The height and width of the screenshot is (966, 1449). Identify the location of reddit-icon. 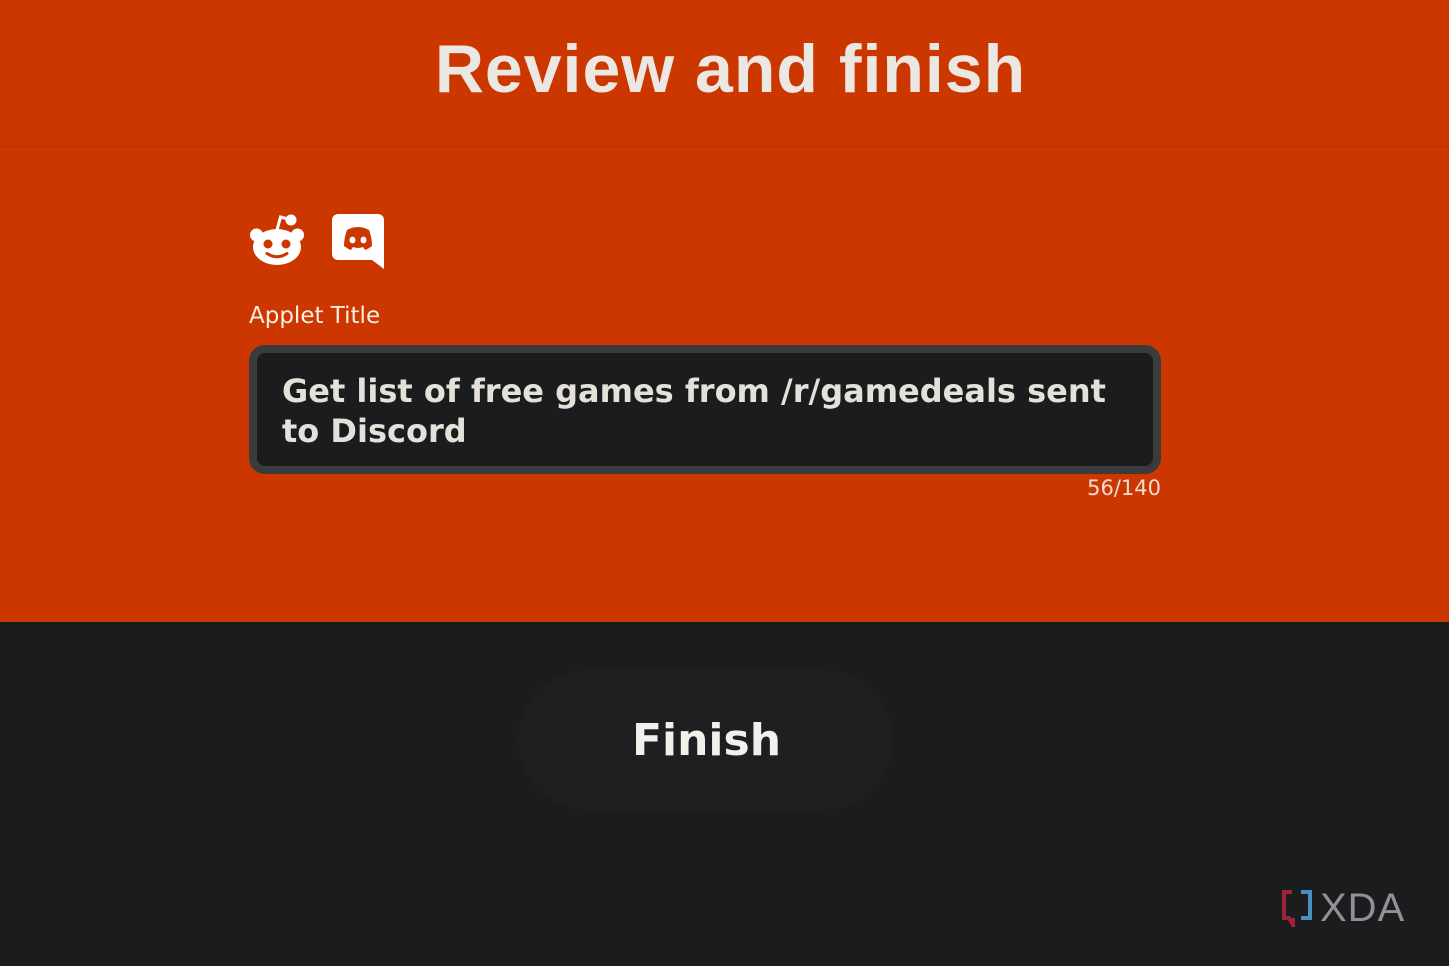
(277, 239).